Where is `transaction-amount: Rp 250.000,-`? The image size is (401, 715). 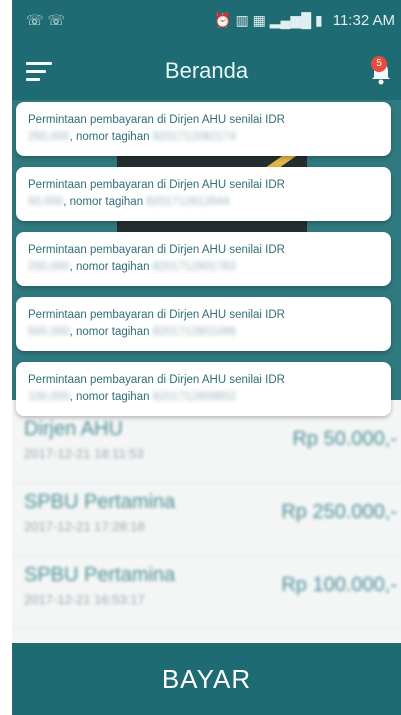
transaction-amount: Rp 250.000,- is located at coordinates (339, 512).